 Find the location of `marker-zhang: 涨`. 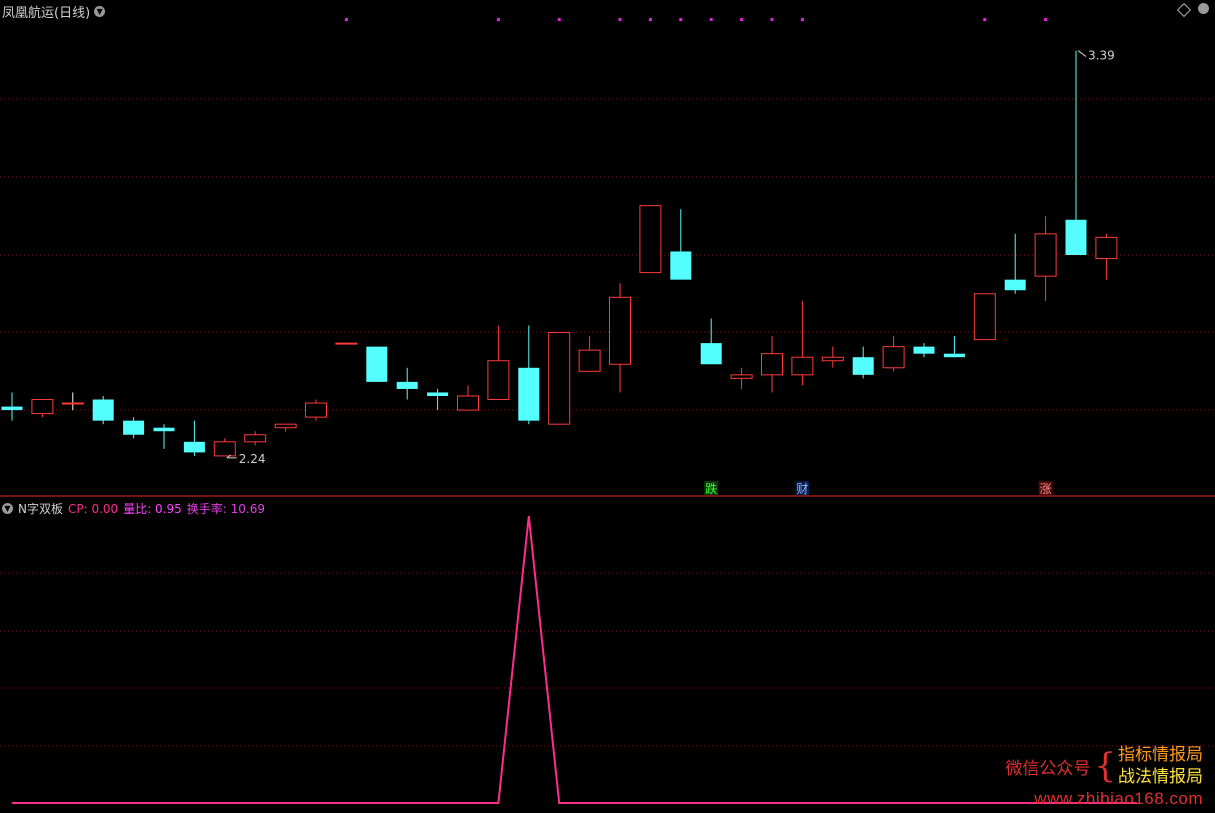

marker-zhang: 涨 is located at coordinates (1046, 488).